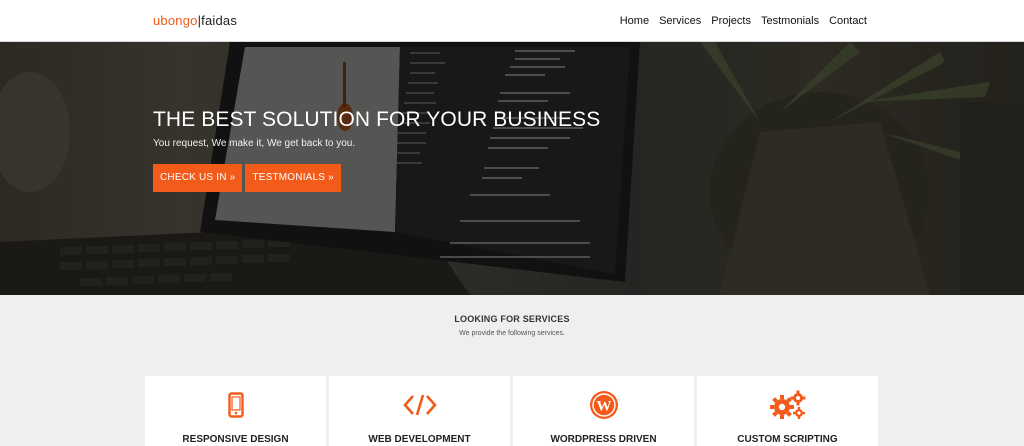 The height and width of the screenshot is (446, 1024). I want to click on nav-projects: Projects, so click(731, 21).